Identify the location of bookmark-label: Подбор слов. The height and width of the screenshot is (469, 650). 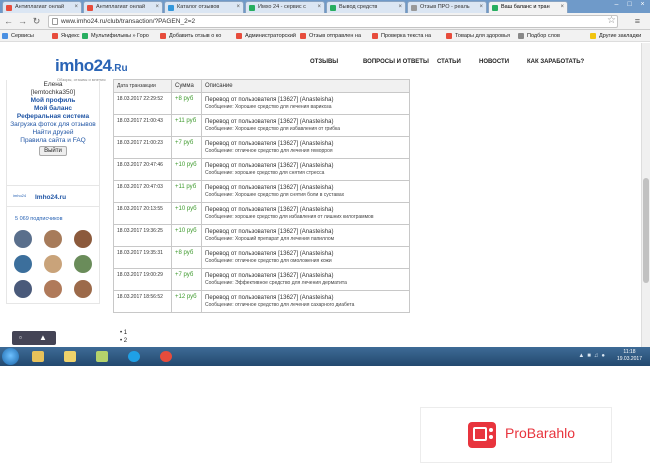
(543, 36).